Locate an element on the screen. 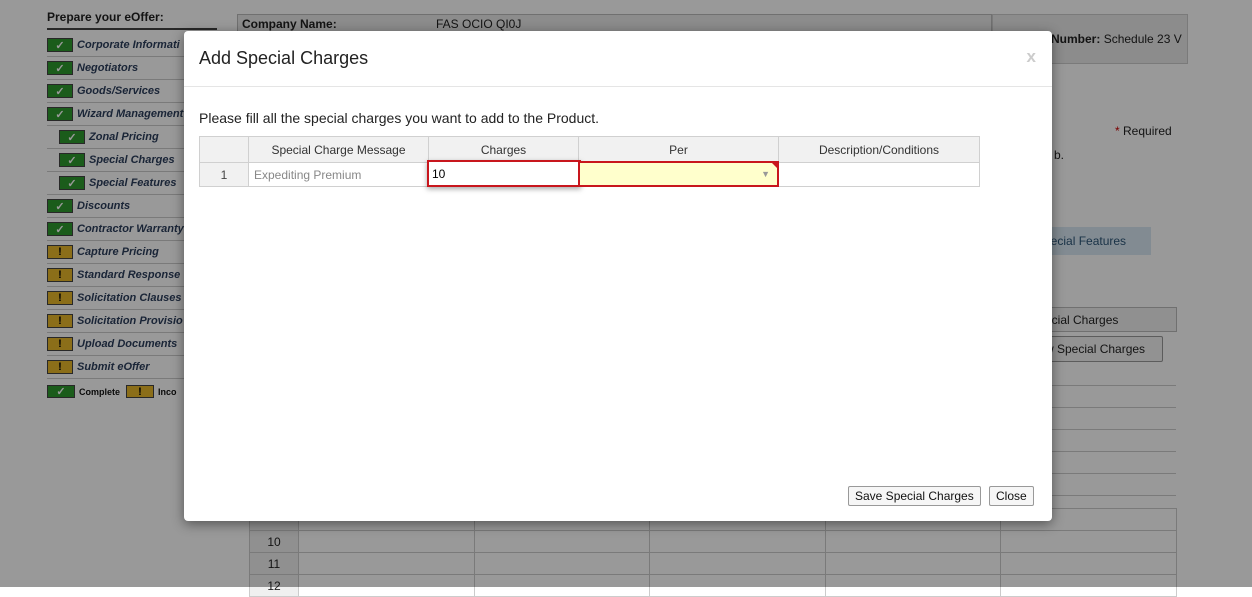 The height and width of the screenshot is (597, 1252). description-cell is located at coordinates (879, 174).